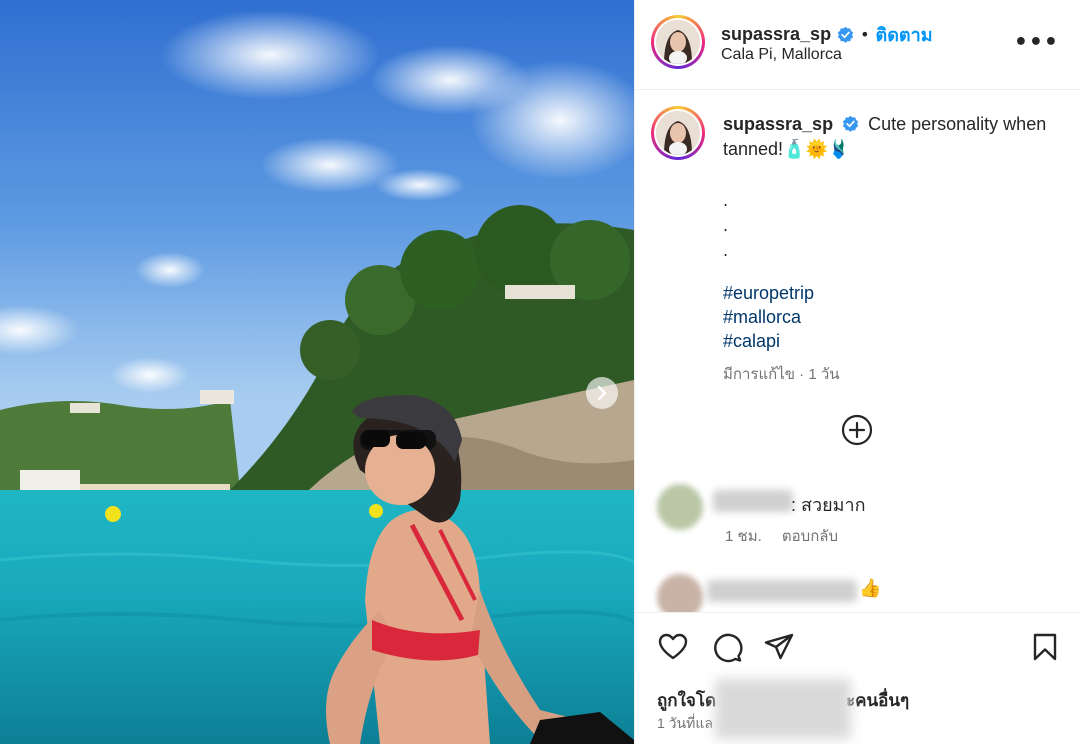 The width and height of the screenshot is (1080, 744). I want to click on caption-dots: . . ., so click(725, 225).